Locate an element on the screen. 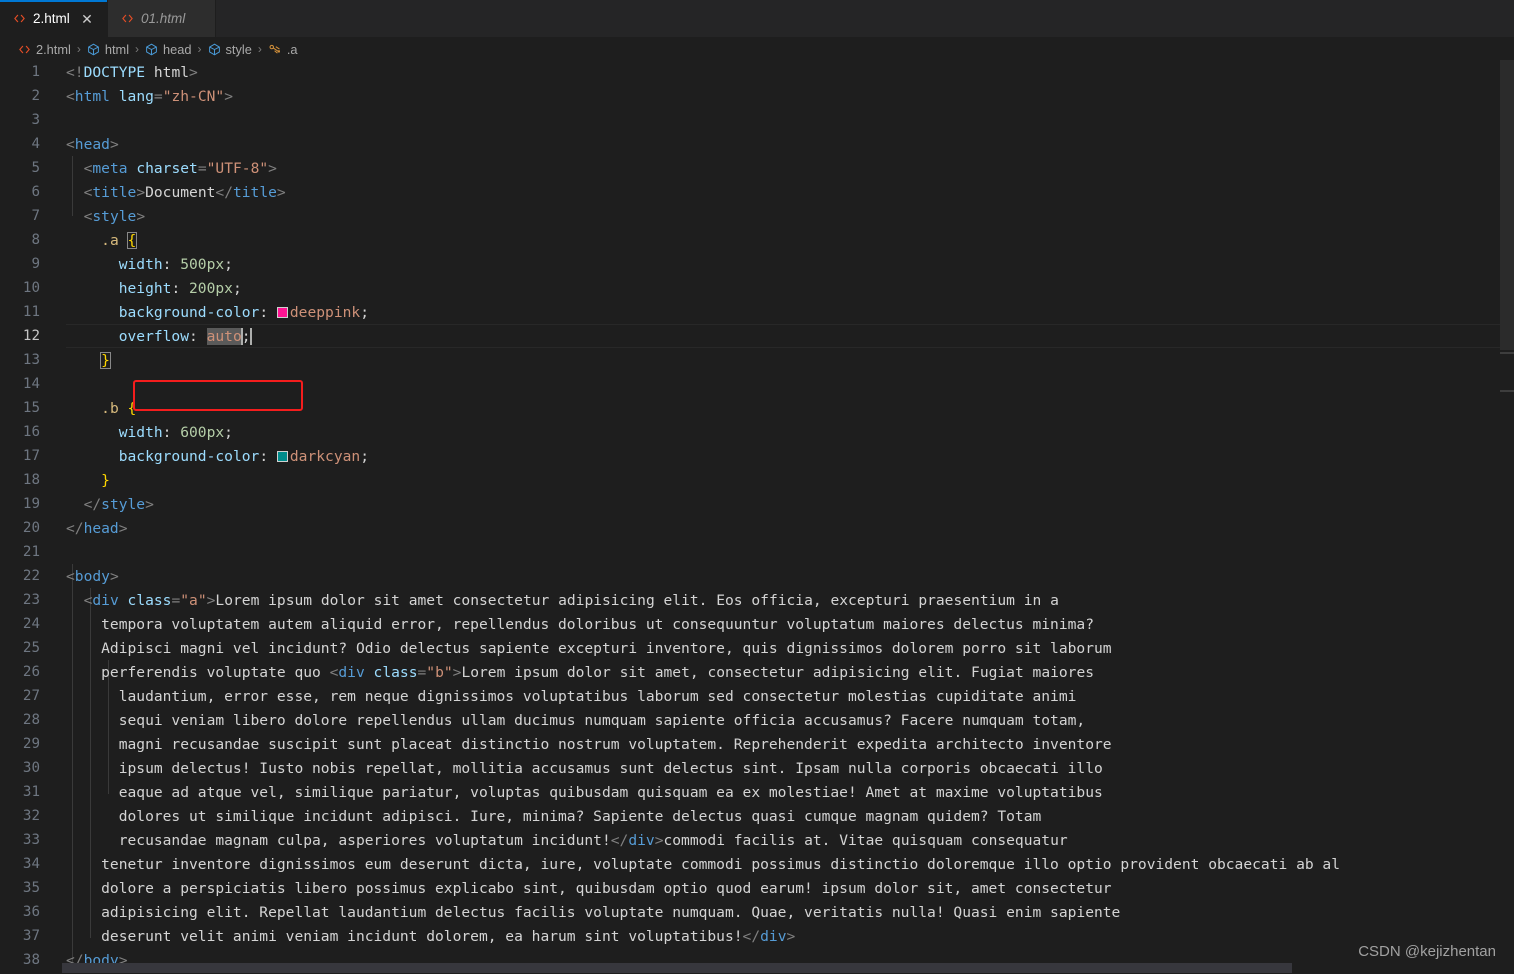  line-number: 23 is located at coordinates (31, 600).